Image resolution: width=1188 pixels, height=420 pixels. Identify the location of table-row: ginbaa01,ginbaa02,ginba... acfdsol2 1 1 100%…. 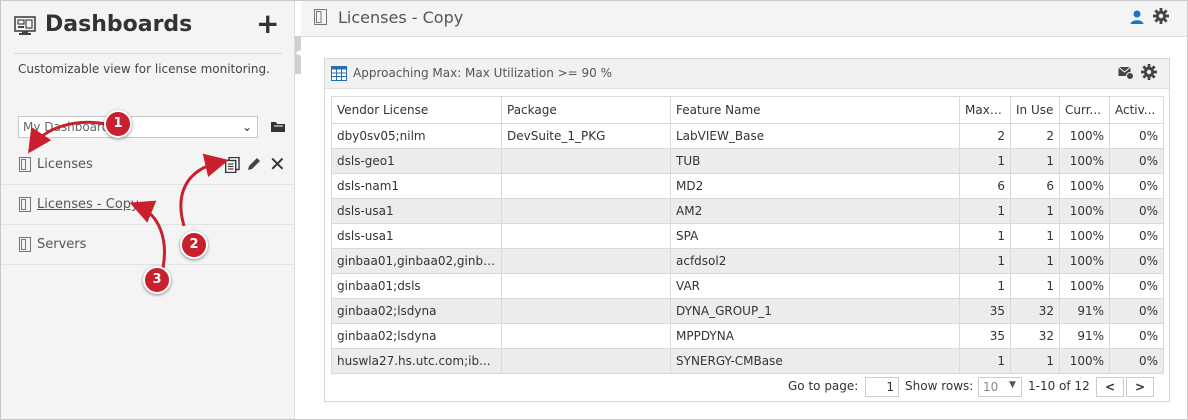
(747, 261).